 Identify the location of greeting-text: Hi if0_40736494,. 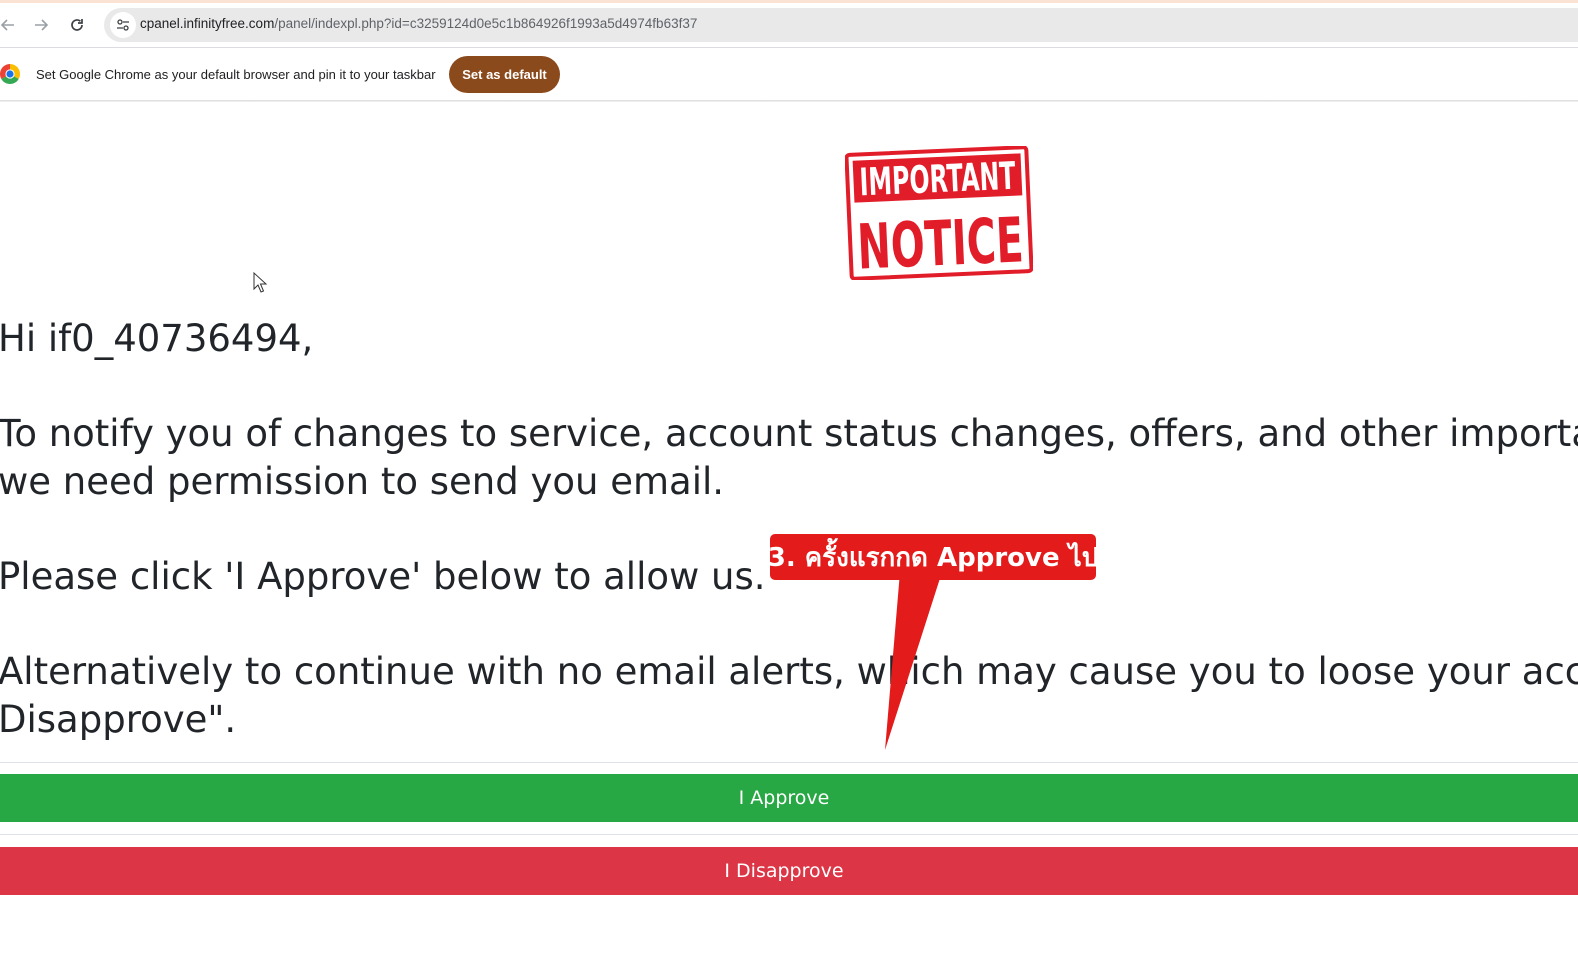
(157, 338).